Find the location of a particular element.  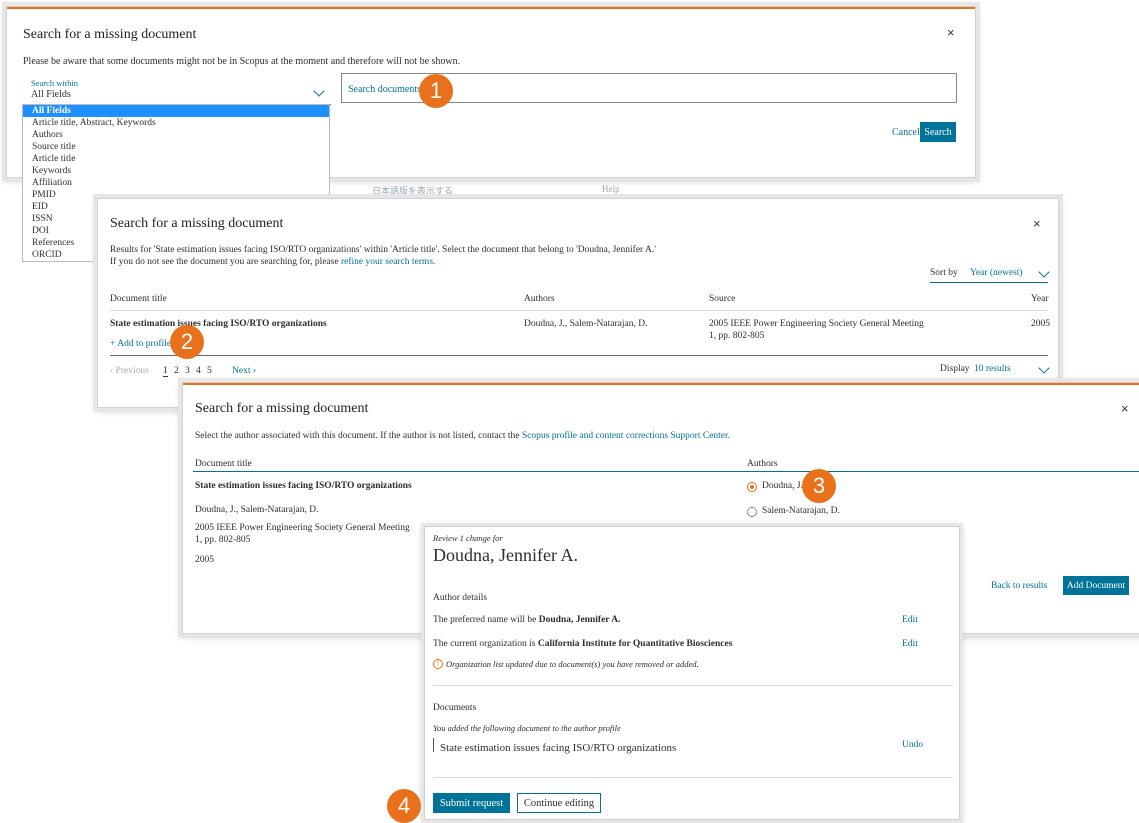

dropdown-option-all-fields: All Fields is located at coordinates (176, 111).